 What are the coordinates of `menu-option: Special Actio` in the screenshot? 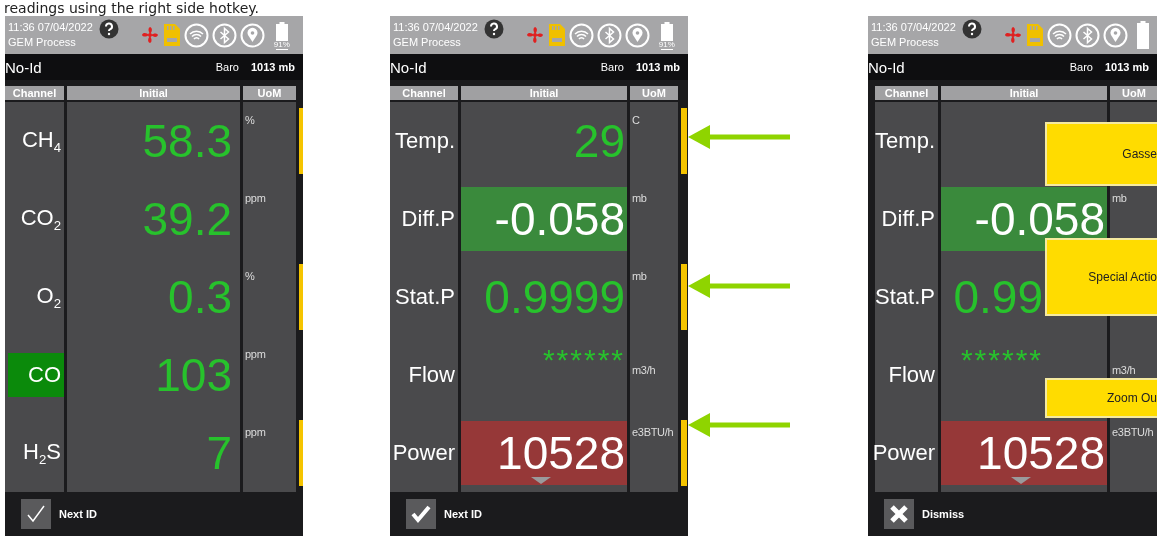 It's located at (1101, 277).